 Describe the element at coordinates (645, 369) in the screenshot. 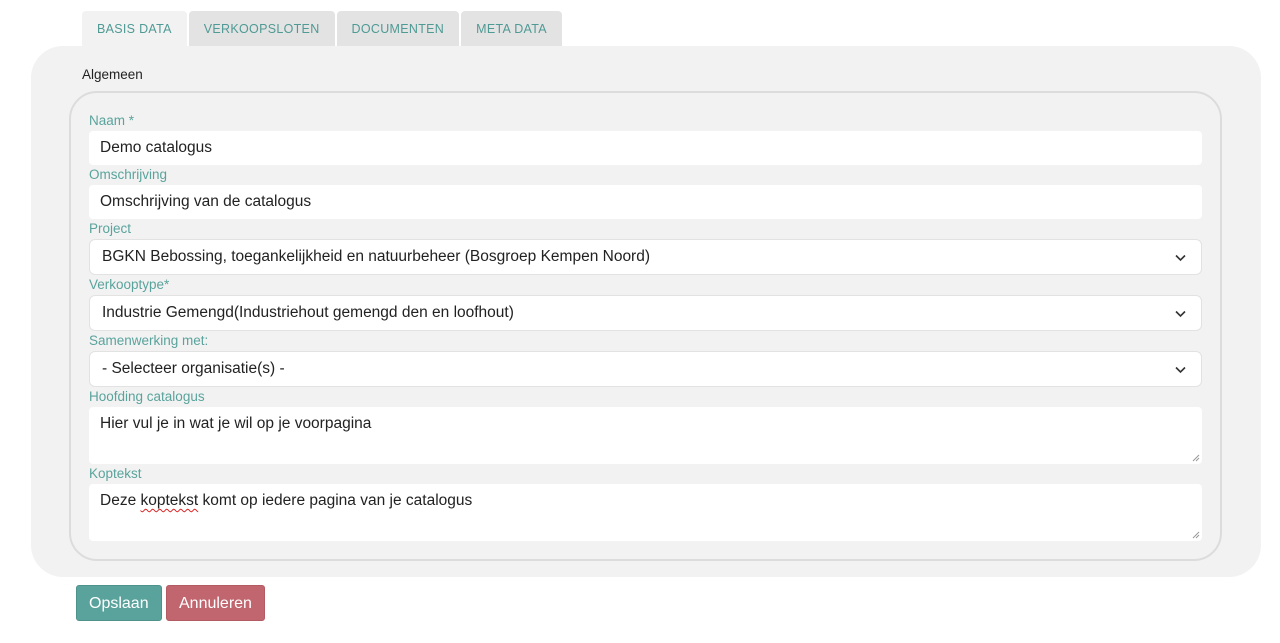

I see `samenwerking-select: - Selecteer organisatie(s) -` at that location.